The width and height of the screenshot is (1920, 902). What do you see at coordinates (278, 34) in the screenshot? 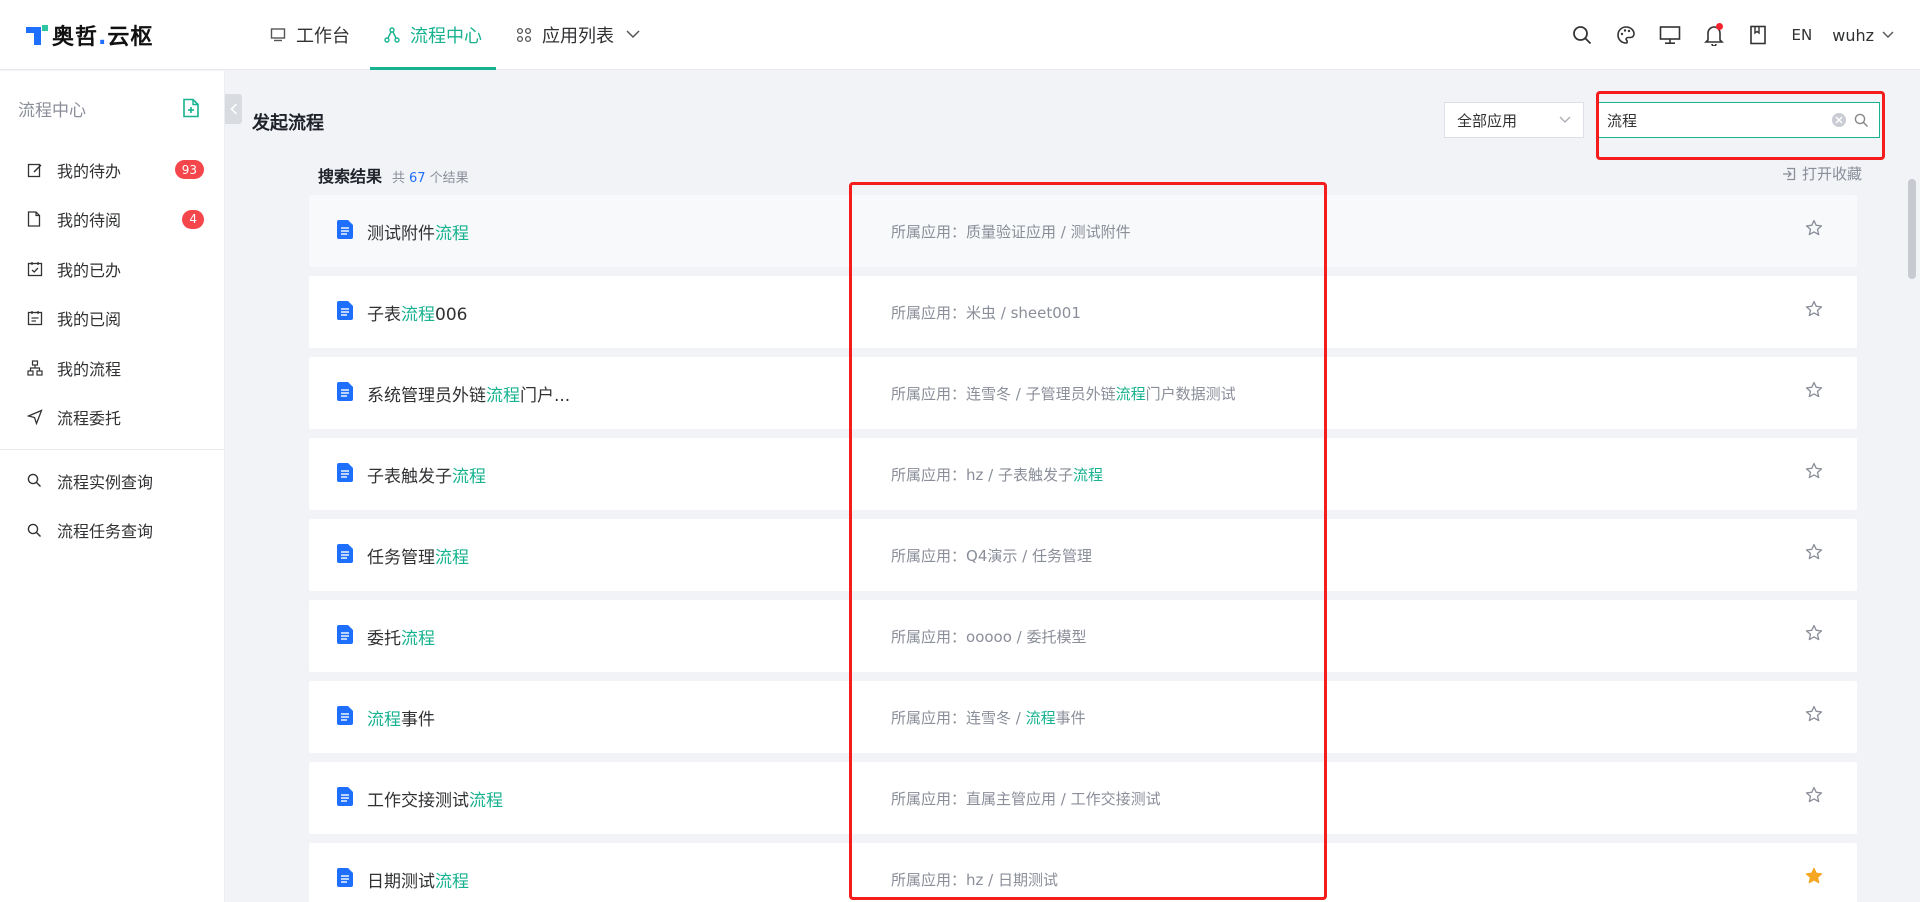
I see `monitor-icon` at bounding box center [278, 34].